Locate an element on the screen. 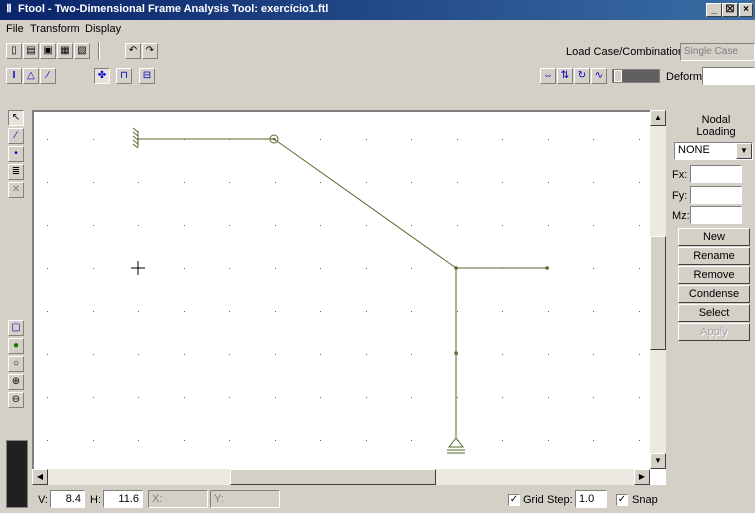 Image resolution: width=755 pixels, height=513 pixels. shear-diagram-icon: ⇅ is located at coordinates (565, 76).